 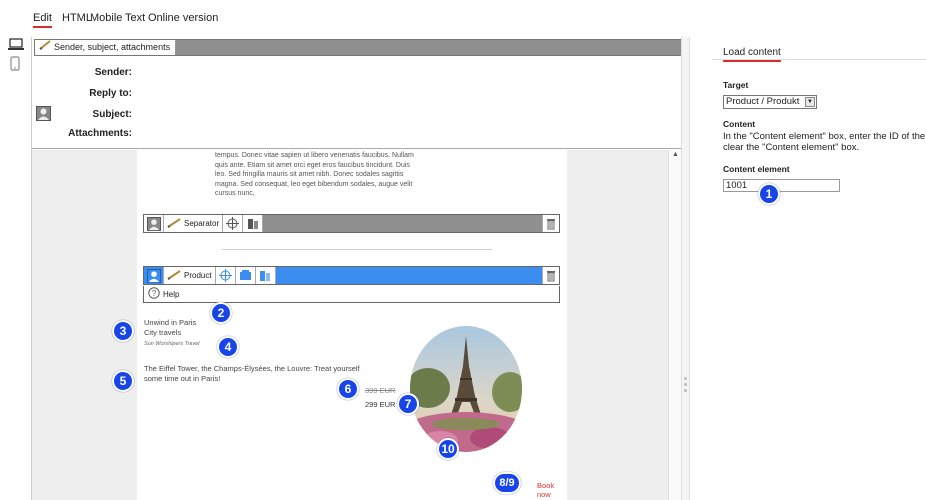 What do you see at coordinates (113, 72) in the screenshot?
I see `sender-label: Sender:` at bounding box center [113, 72].